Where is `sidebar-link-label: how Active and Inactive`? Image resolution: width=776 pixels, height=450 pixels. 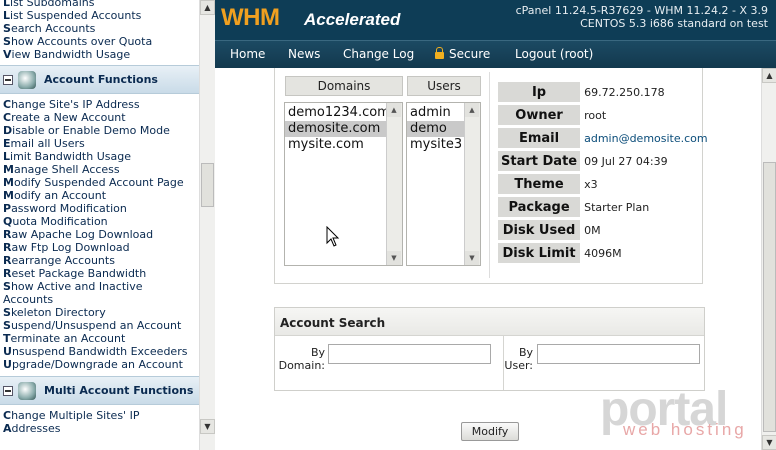
sidebar-link-label: how Active and Inactive is located at coordinates (76, 286).